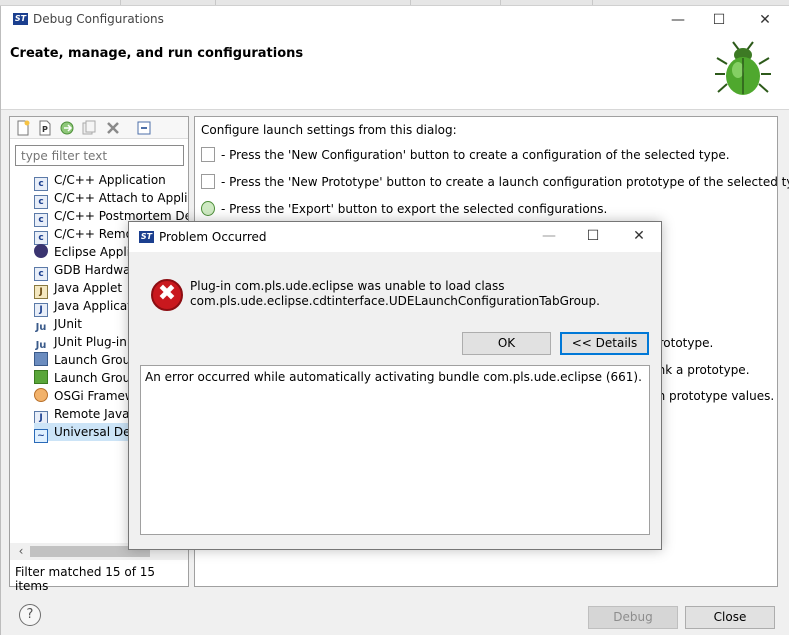  What do you see at coordinates (633, 617) in the screenshot?
I see `debug-button: Debug` at bounding box center [633, 617].